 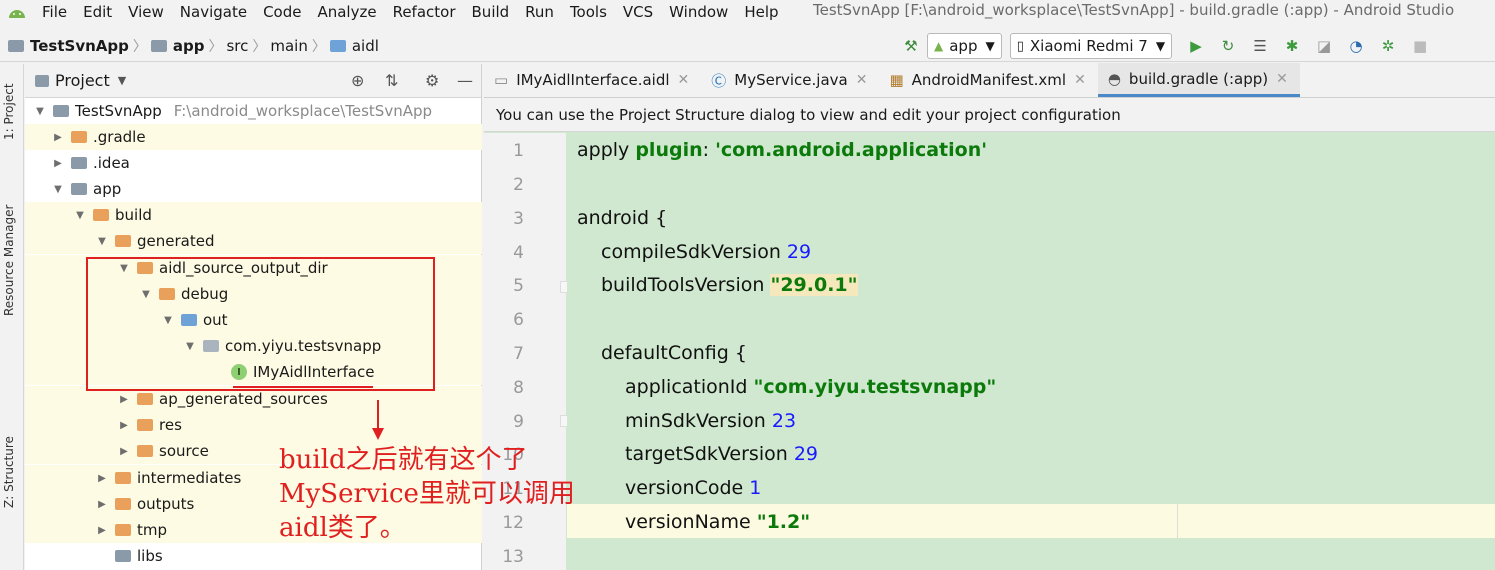 What do you see at coordinates (303, 111) in the screenshot?
I see `root-path: F:\android_worksplace\TestSvnApp` at bounding box center [303, 111].